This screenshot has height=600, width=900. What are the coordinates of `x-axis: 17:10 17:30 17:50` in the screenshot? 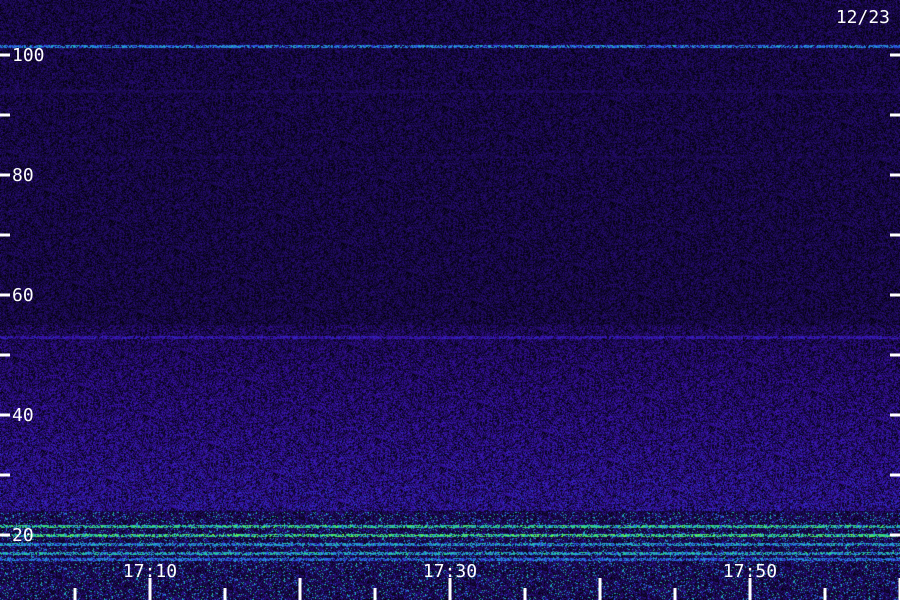 It's located at (486, 580).